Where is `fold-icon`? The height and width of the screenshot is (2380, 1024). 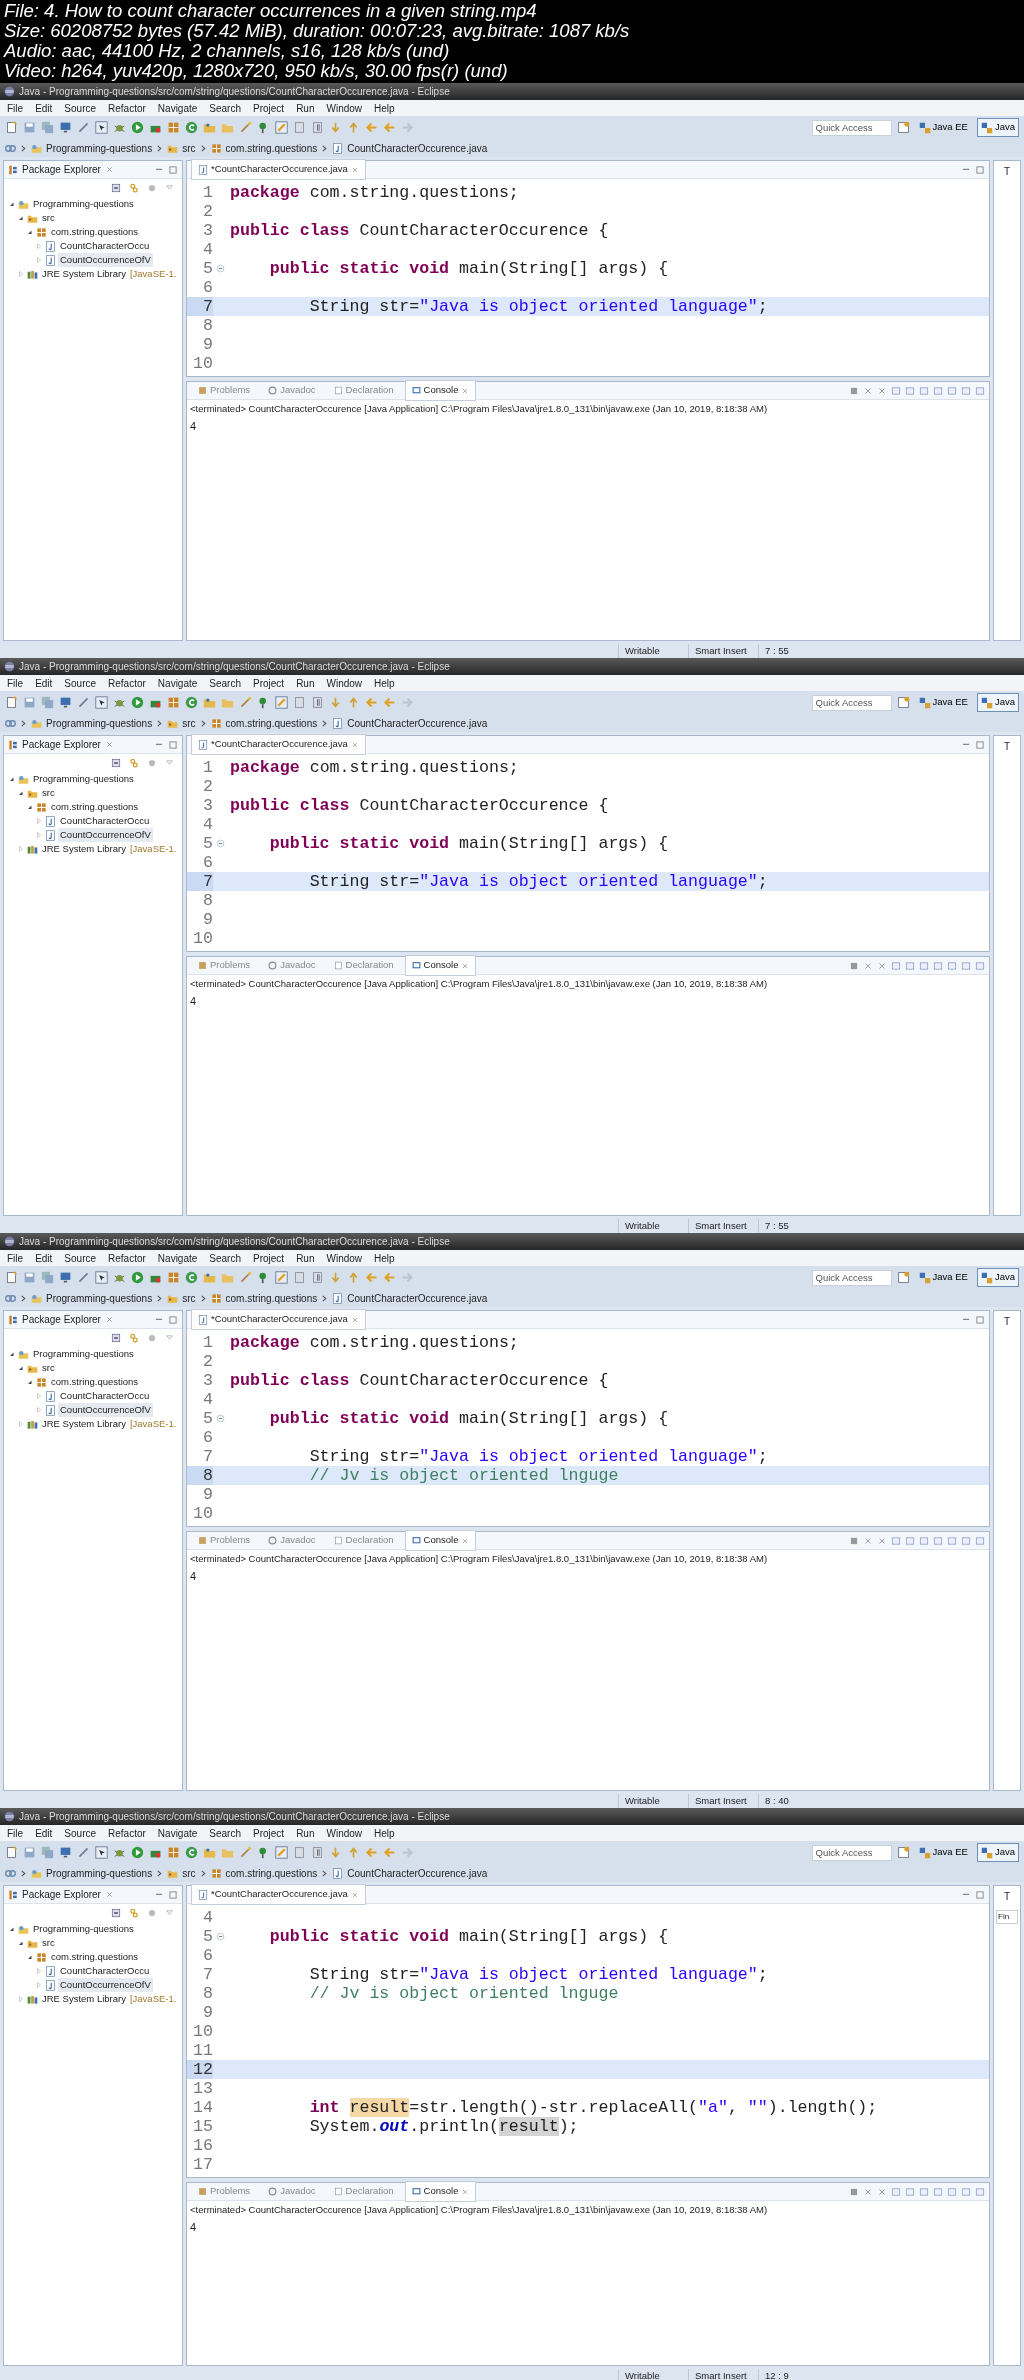 fold-icon is located at coordinates (220, 1418).